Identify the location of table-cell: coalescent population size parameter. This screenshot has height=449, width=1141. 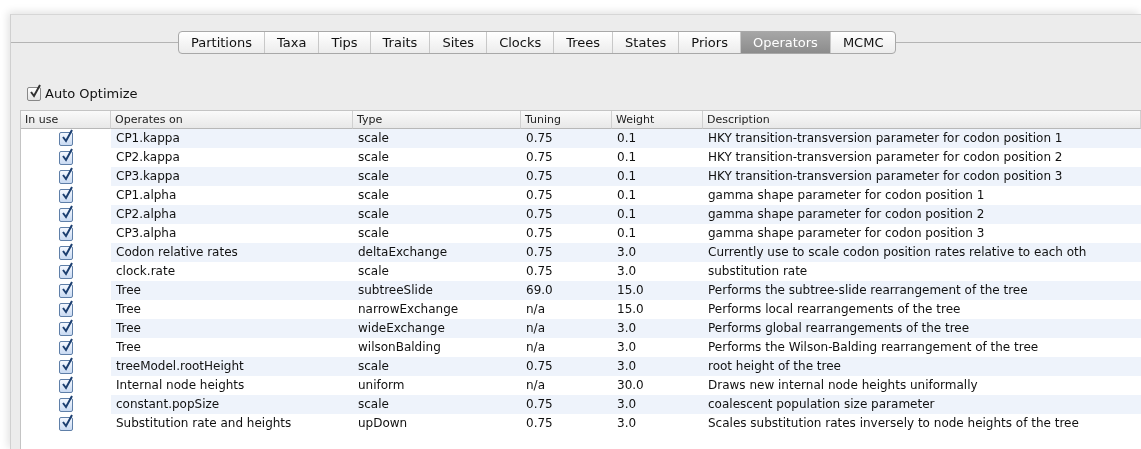
(922, 404).